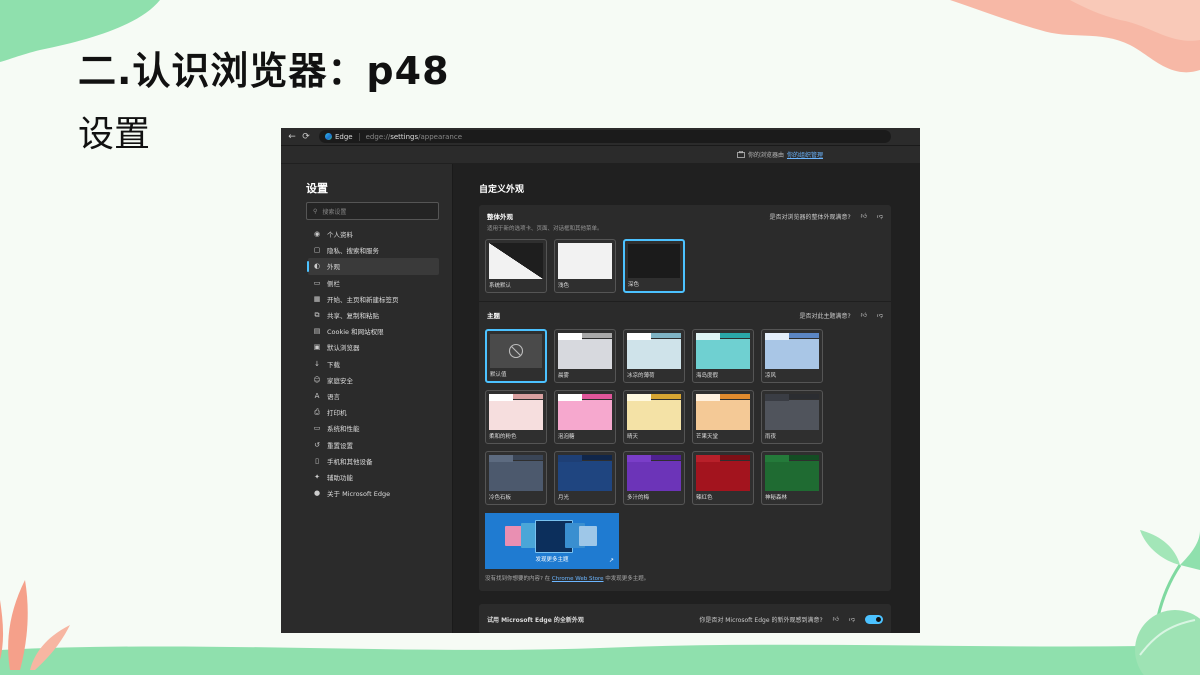 This screenshot has height=675, width=1200. Describe the element at coordinates (317, 460) in the screenshot. I see `phone-icon: ▯` at that location.